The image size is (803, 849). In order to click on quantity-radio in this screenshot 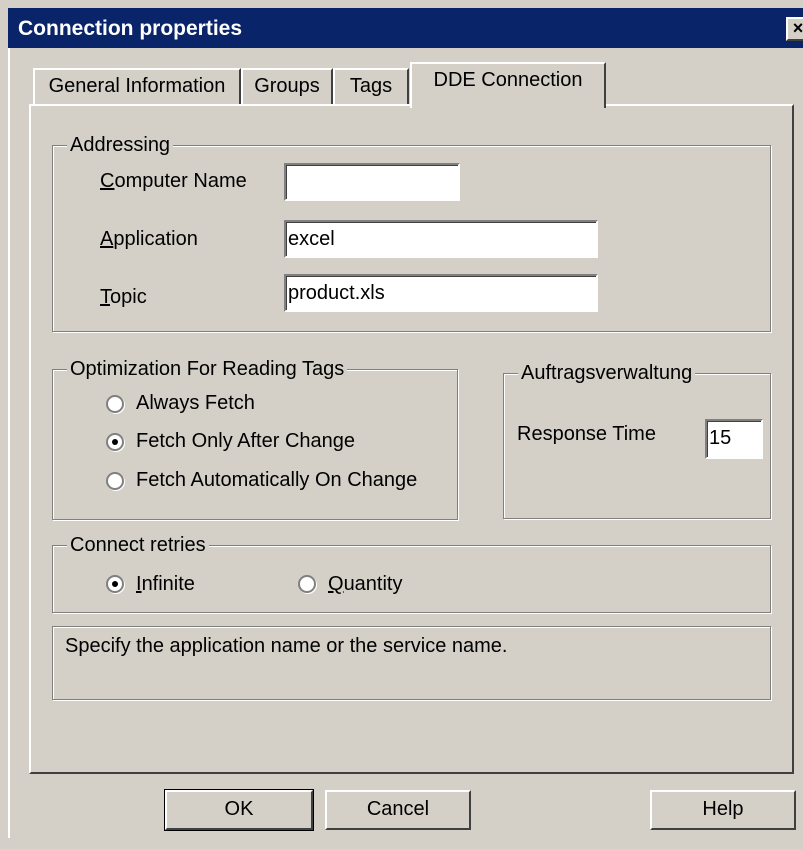, I will do `click(307, 584)`.